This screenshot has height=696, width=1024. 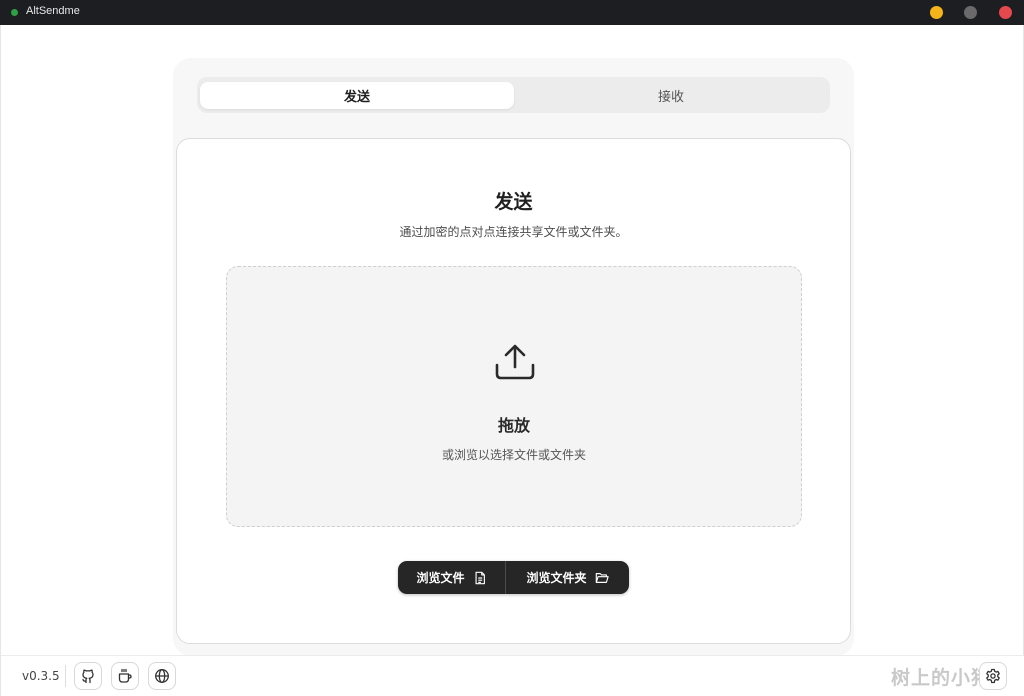 I want to click on mode-tabs: 发送 接收, so click(x=513, y=95).